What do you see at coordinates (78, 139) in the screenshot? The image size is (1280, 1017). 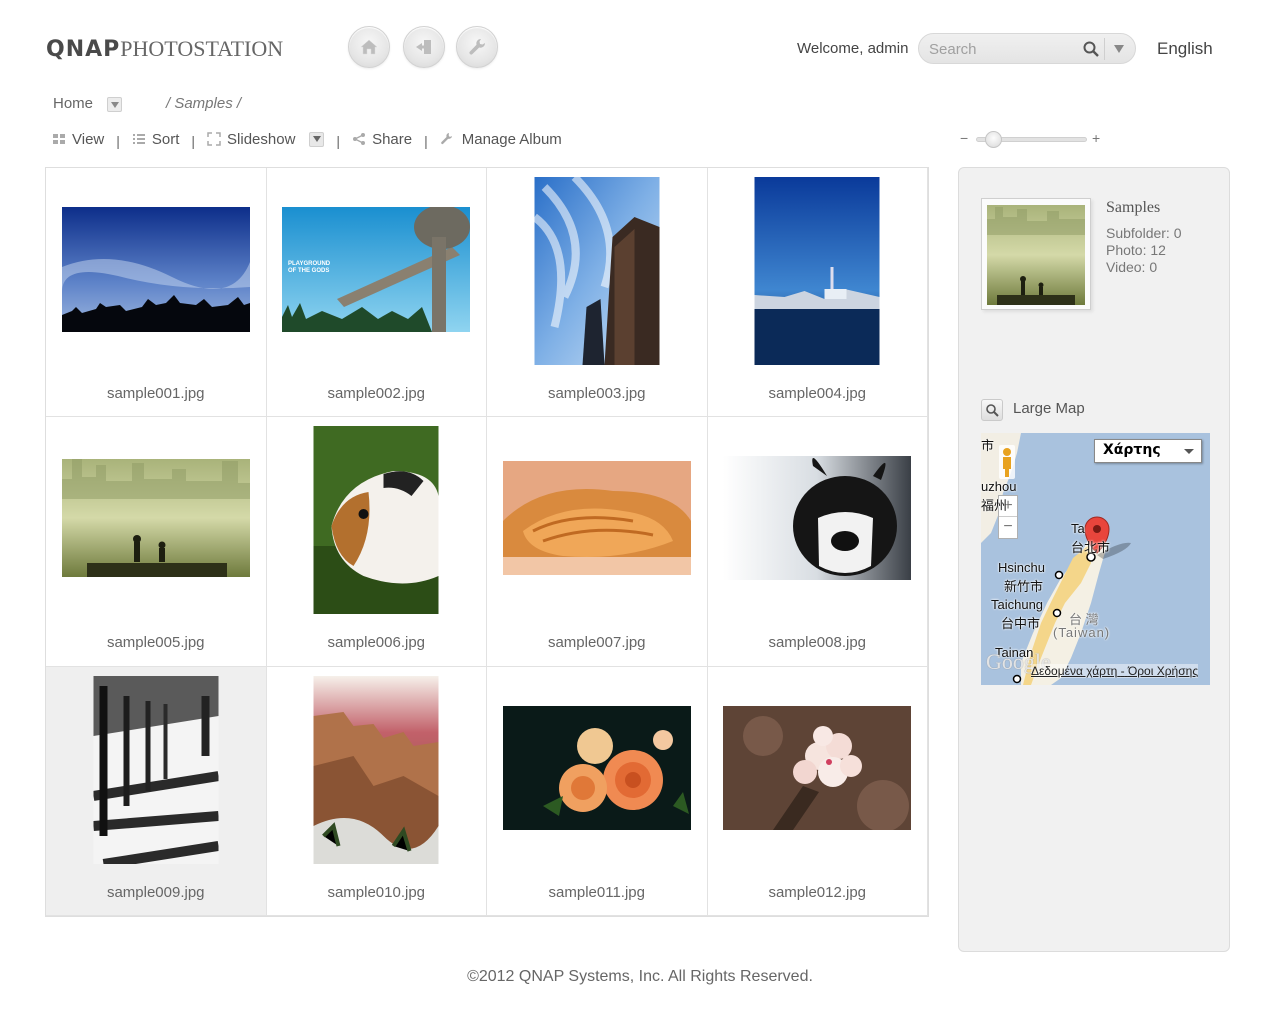 I see `view-button: View` at bounding box center [78, 139].